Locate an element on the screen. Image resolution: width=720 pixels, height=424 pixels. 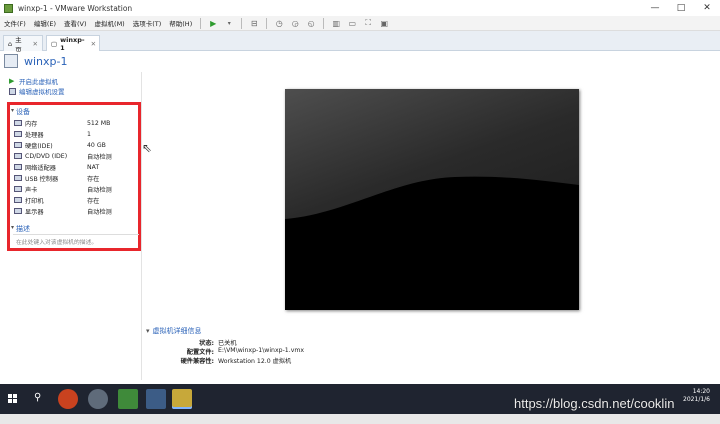
detail-key: 状态: is located at coordinates (206, 343).